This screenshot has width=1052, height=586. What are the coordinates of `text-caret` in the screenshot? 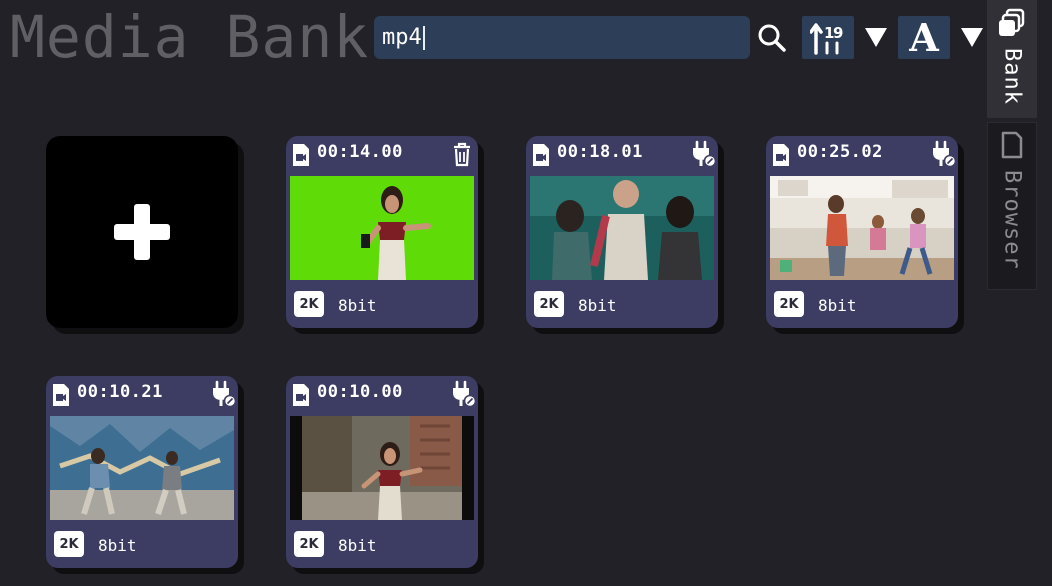 It's located at (423, 37).